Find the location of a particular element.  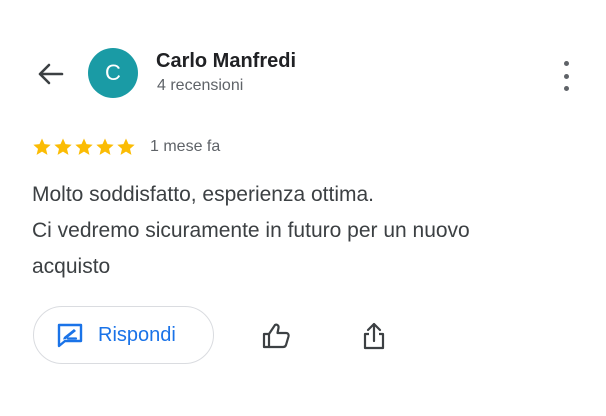

back-button is located at coordinates (50, 74).